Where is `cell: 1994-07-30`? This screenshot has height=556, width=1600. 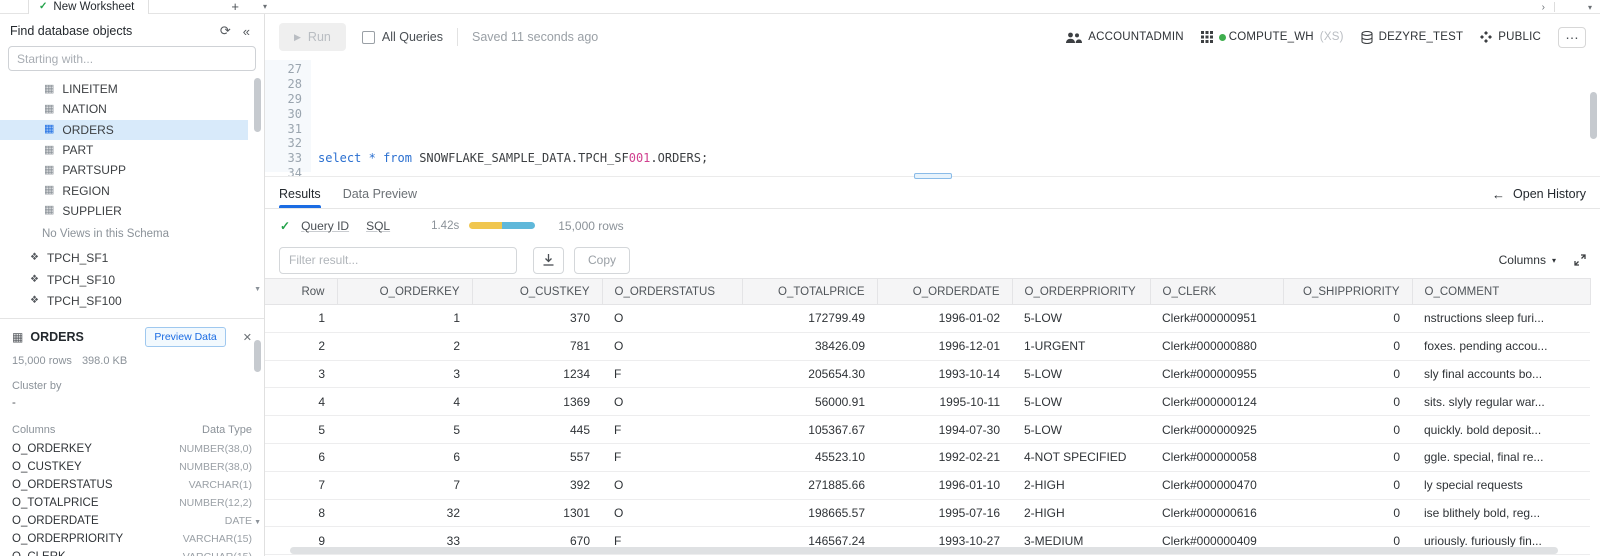 cell: 1994-07-30 is located at coordinates (944, 429).